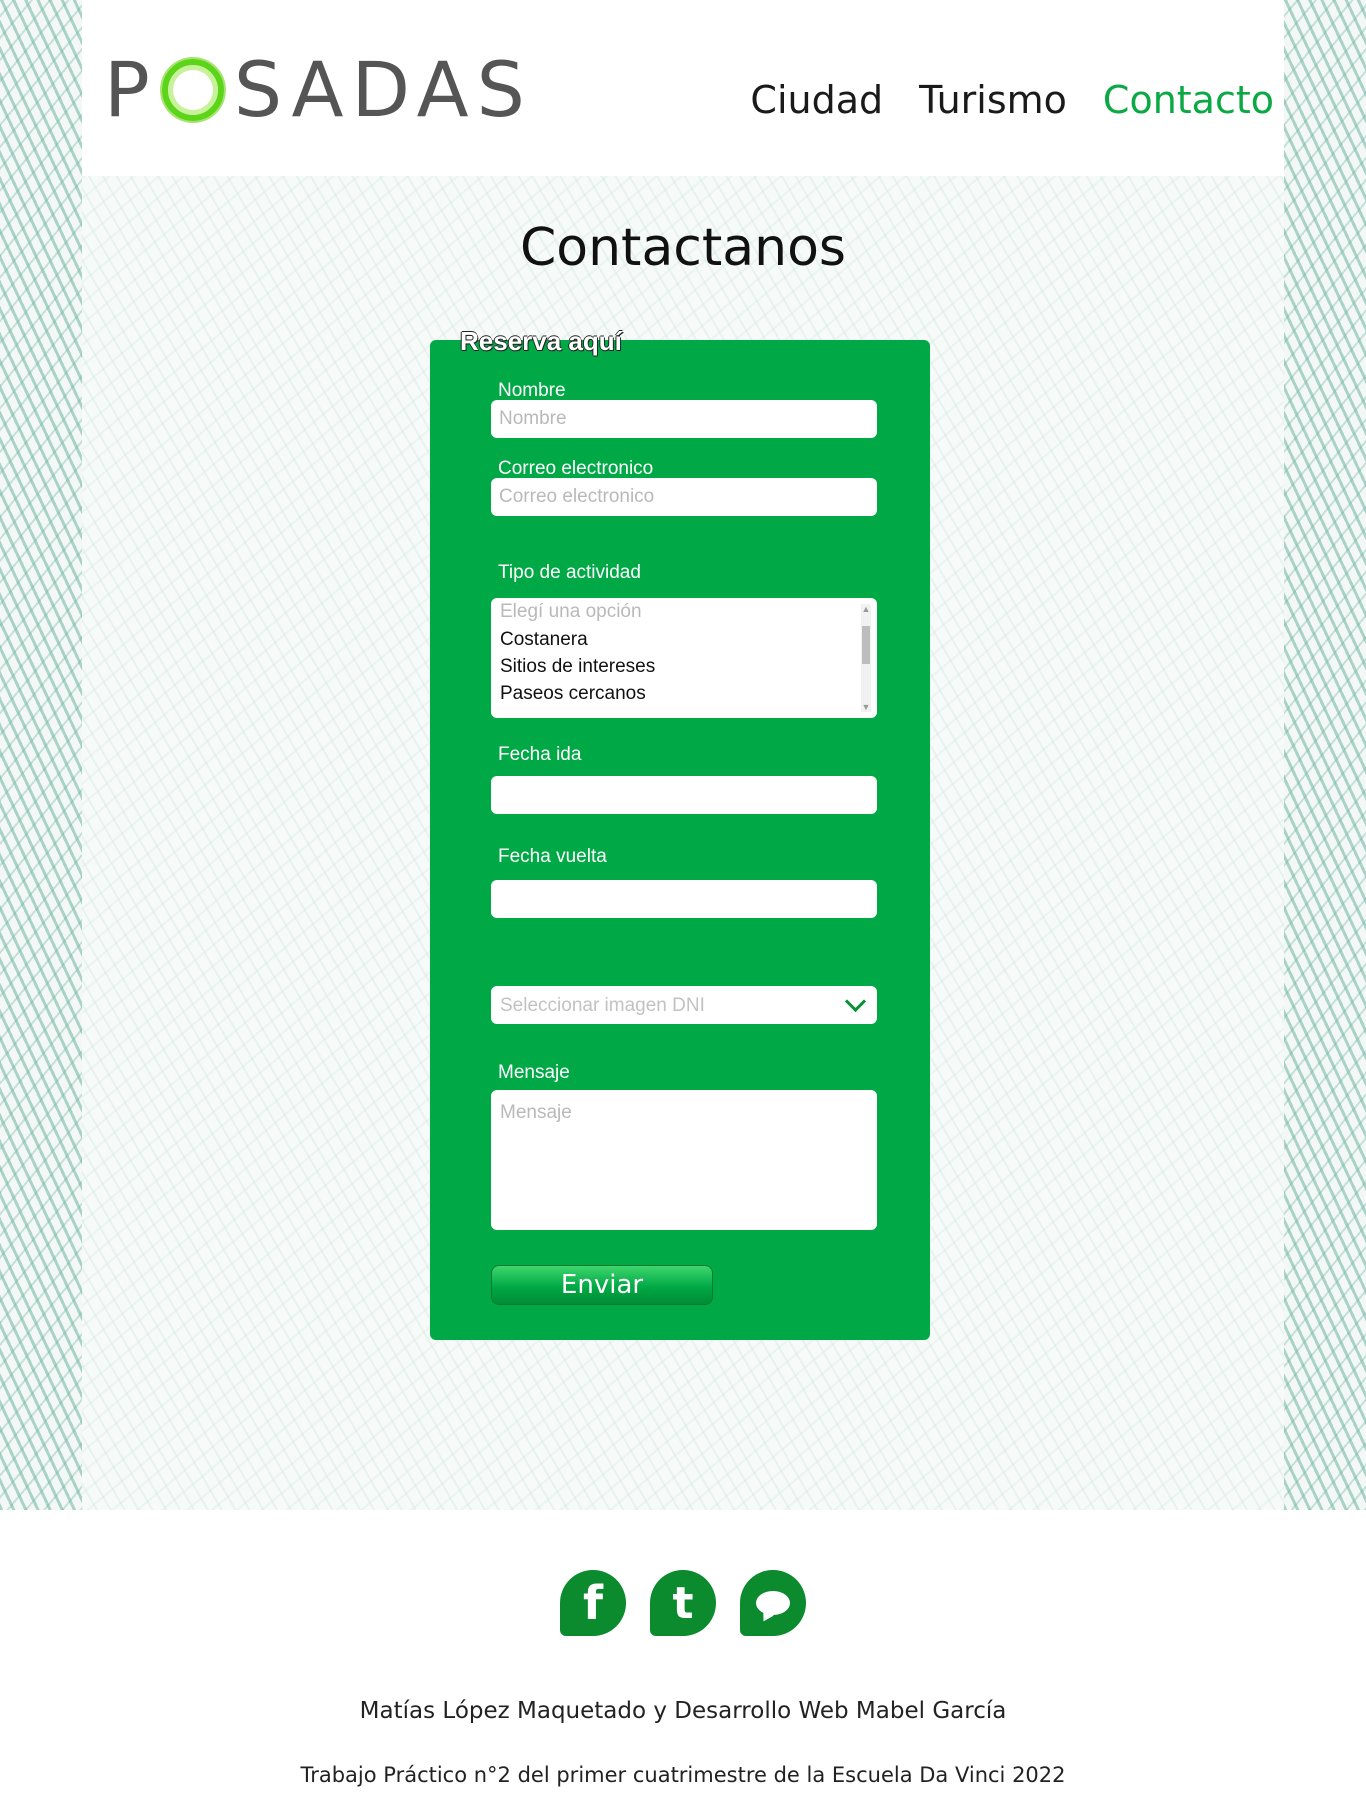 Image resolution: width=1366 pixels, height=1806 pixels. What do you see at coordinates (577, 667) in the screenshot?
I see `activity-option-sitios: Sitios de intereses` at bounding box center [577, 667].